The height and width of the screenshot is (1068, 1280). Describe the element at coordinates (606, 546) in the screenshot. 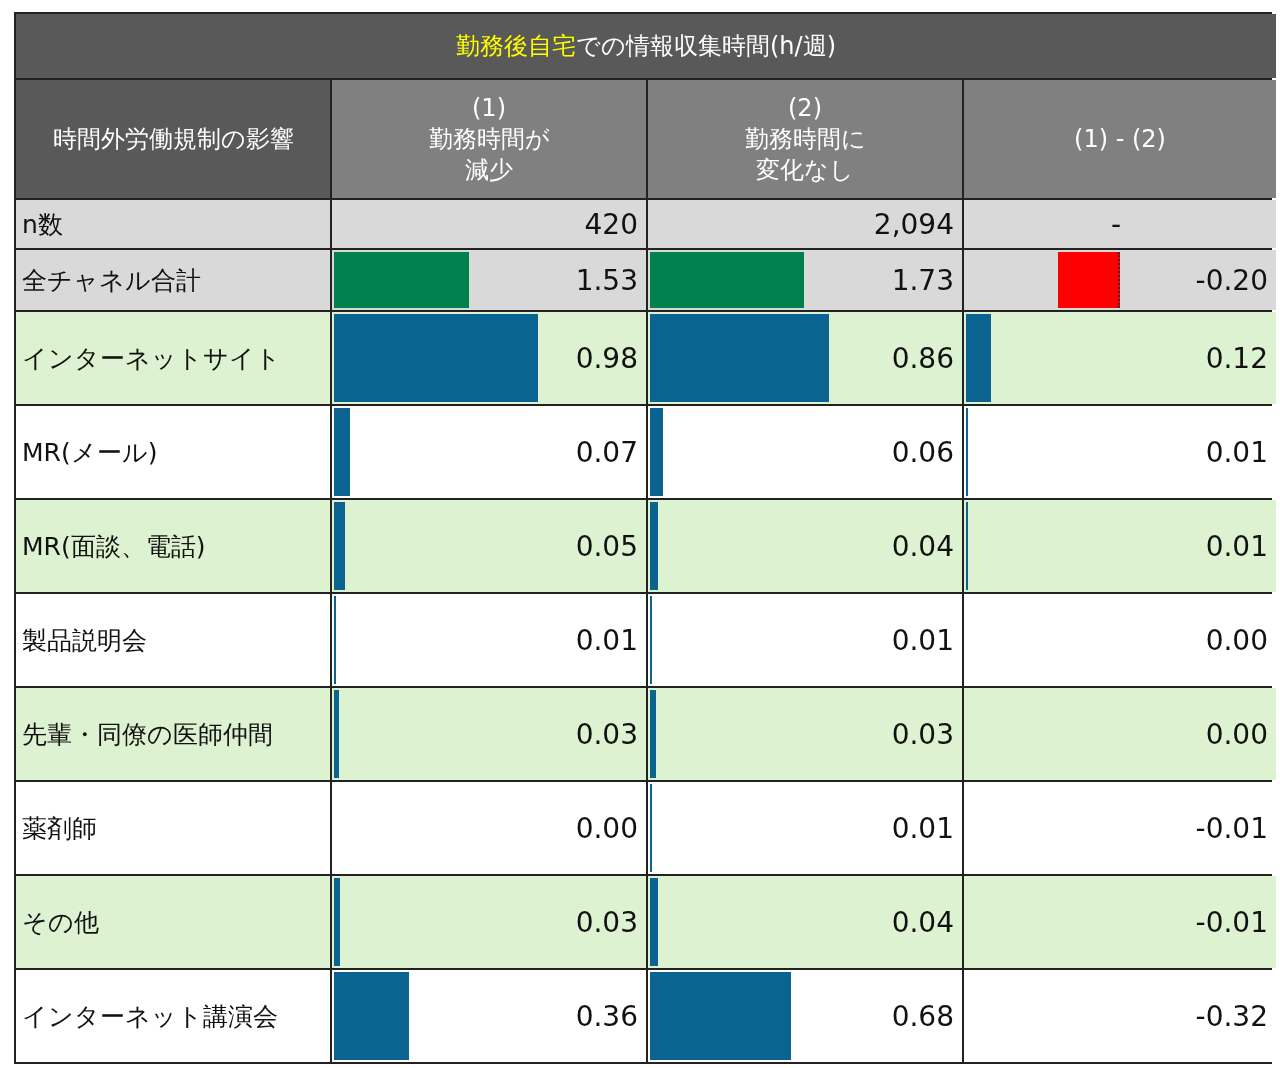

I see `cell-value: 0.05` at that location.